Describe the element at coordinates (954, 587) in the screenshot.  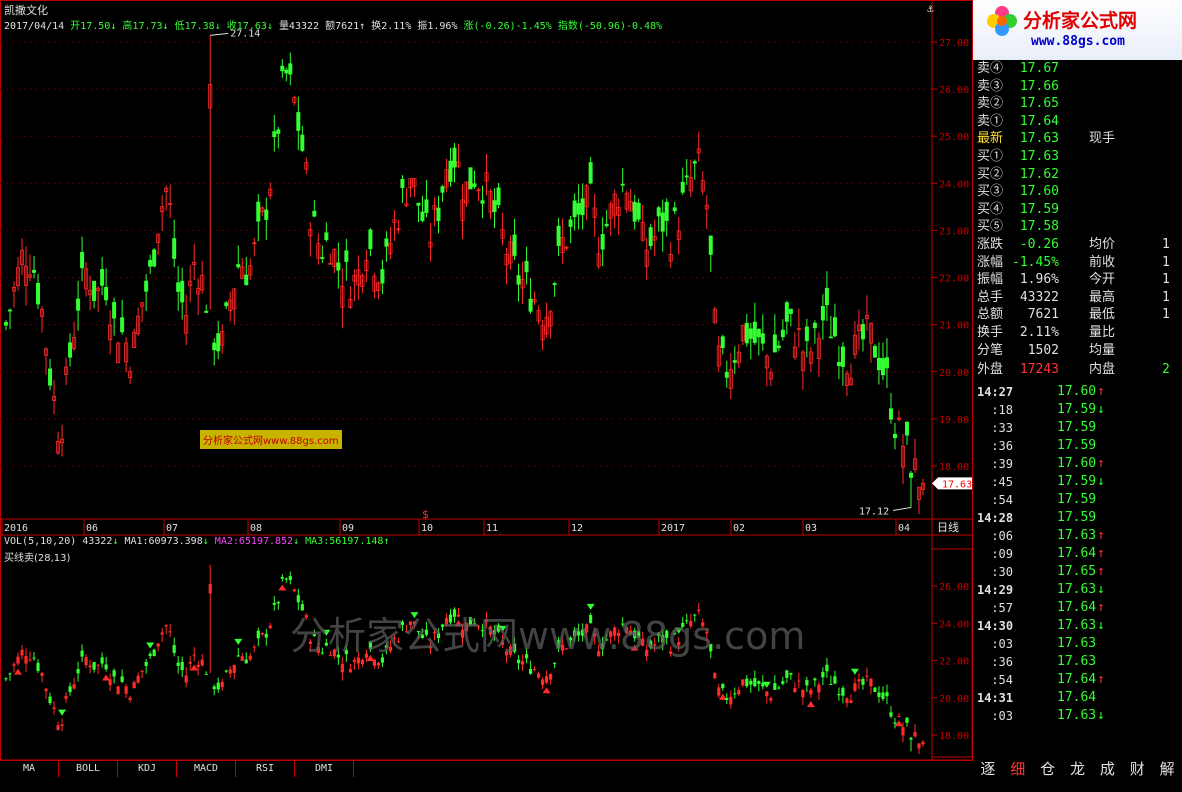
I see `sub-y-tick-label: 26.00` at that location.